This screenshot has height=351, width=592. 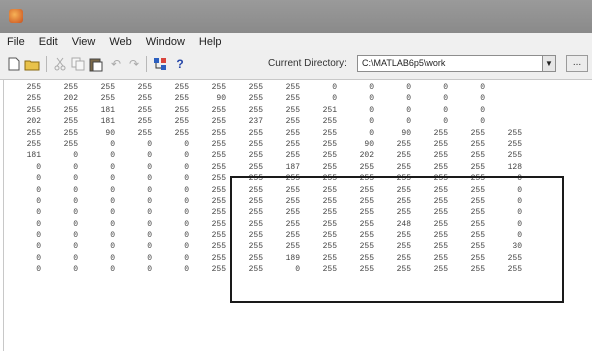 I want to click on copy-icon, so click(x=78, y=64).